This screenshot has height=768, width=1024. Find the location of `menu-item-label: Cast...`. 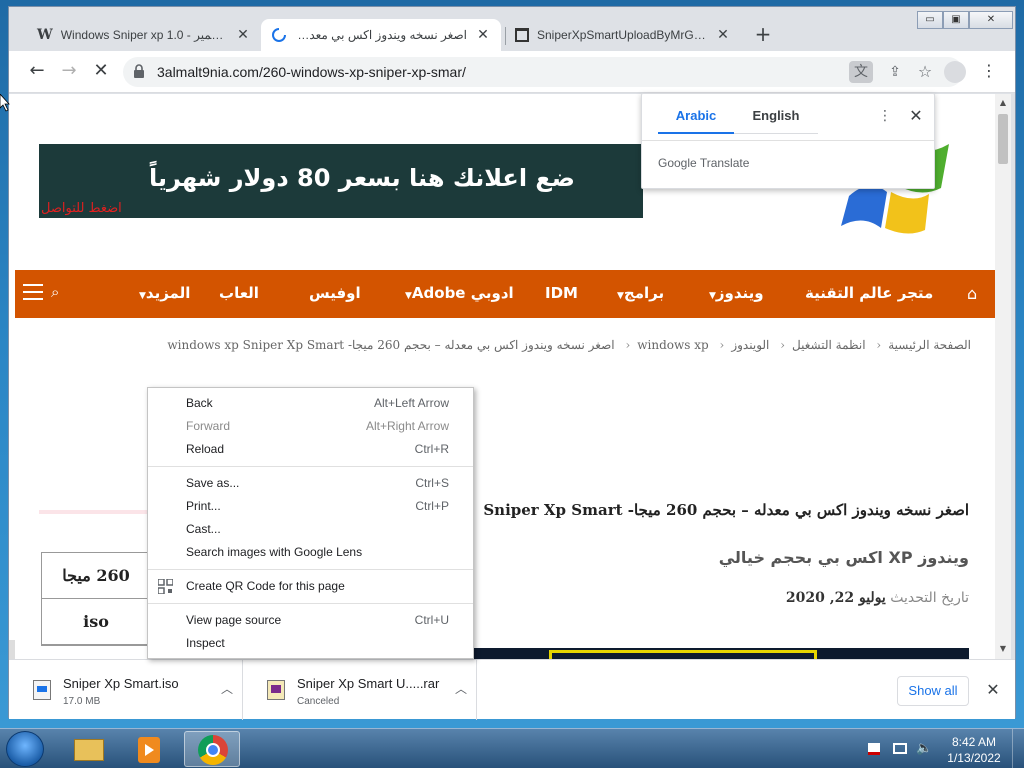

menu-item-label: Cast... is located at coordinates (203, 529).